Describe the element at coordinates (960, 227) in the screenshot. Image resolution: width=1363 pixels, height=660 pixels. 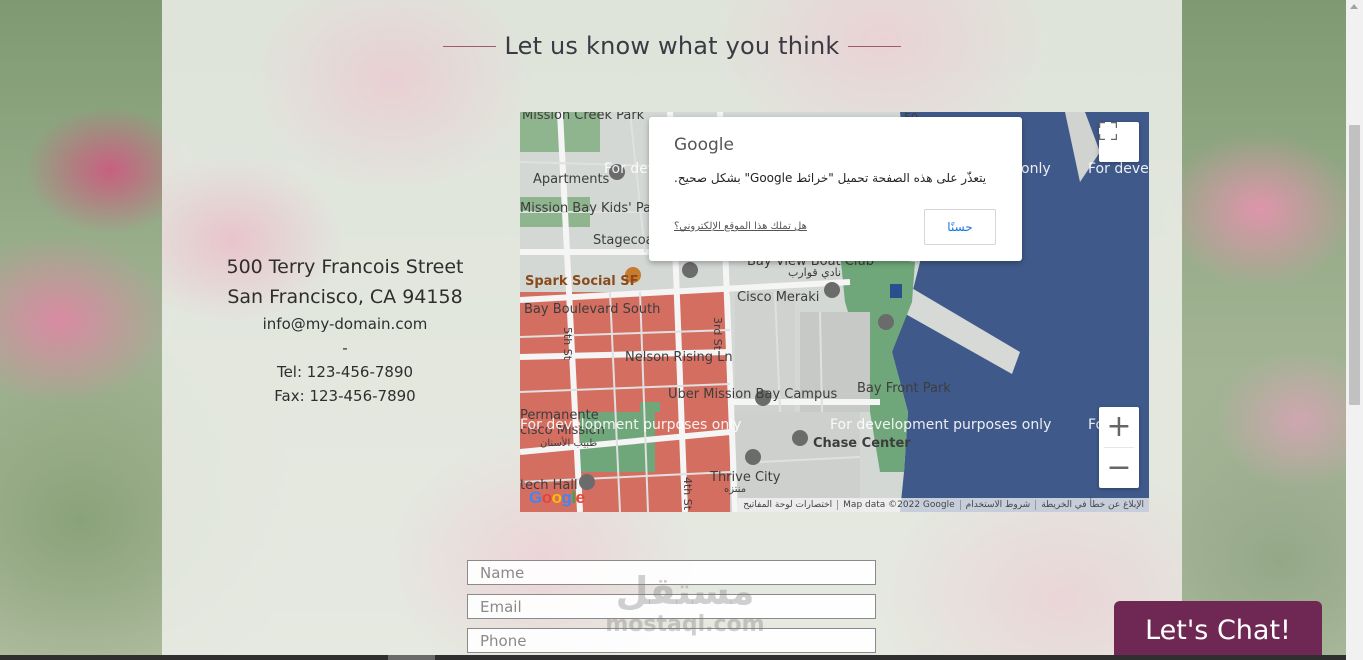
I see `ok-button: حسنًا` at that location.